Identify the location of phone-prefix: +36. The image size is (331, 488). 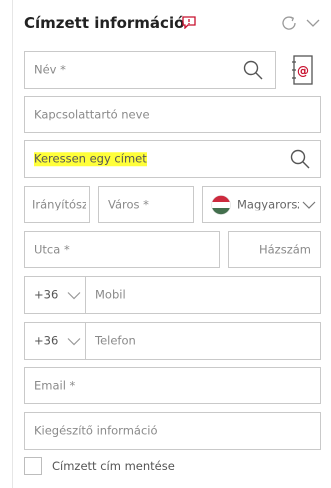
(46, 341).